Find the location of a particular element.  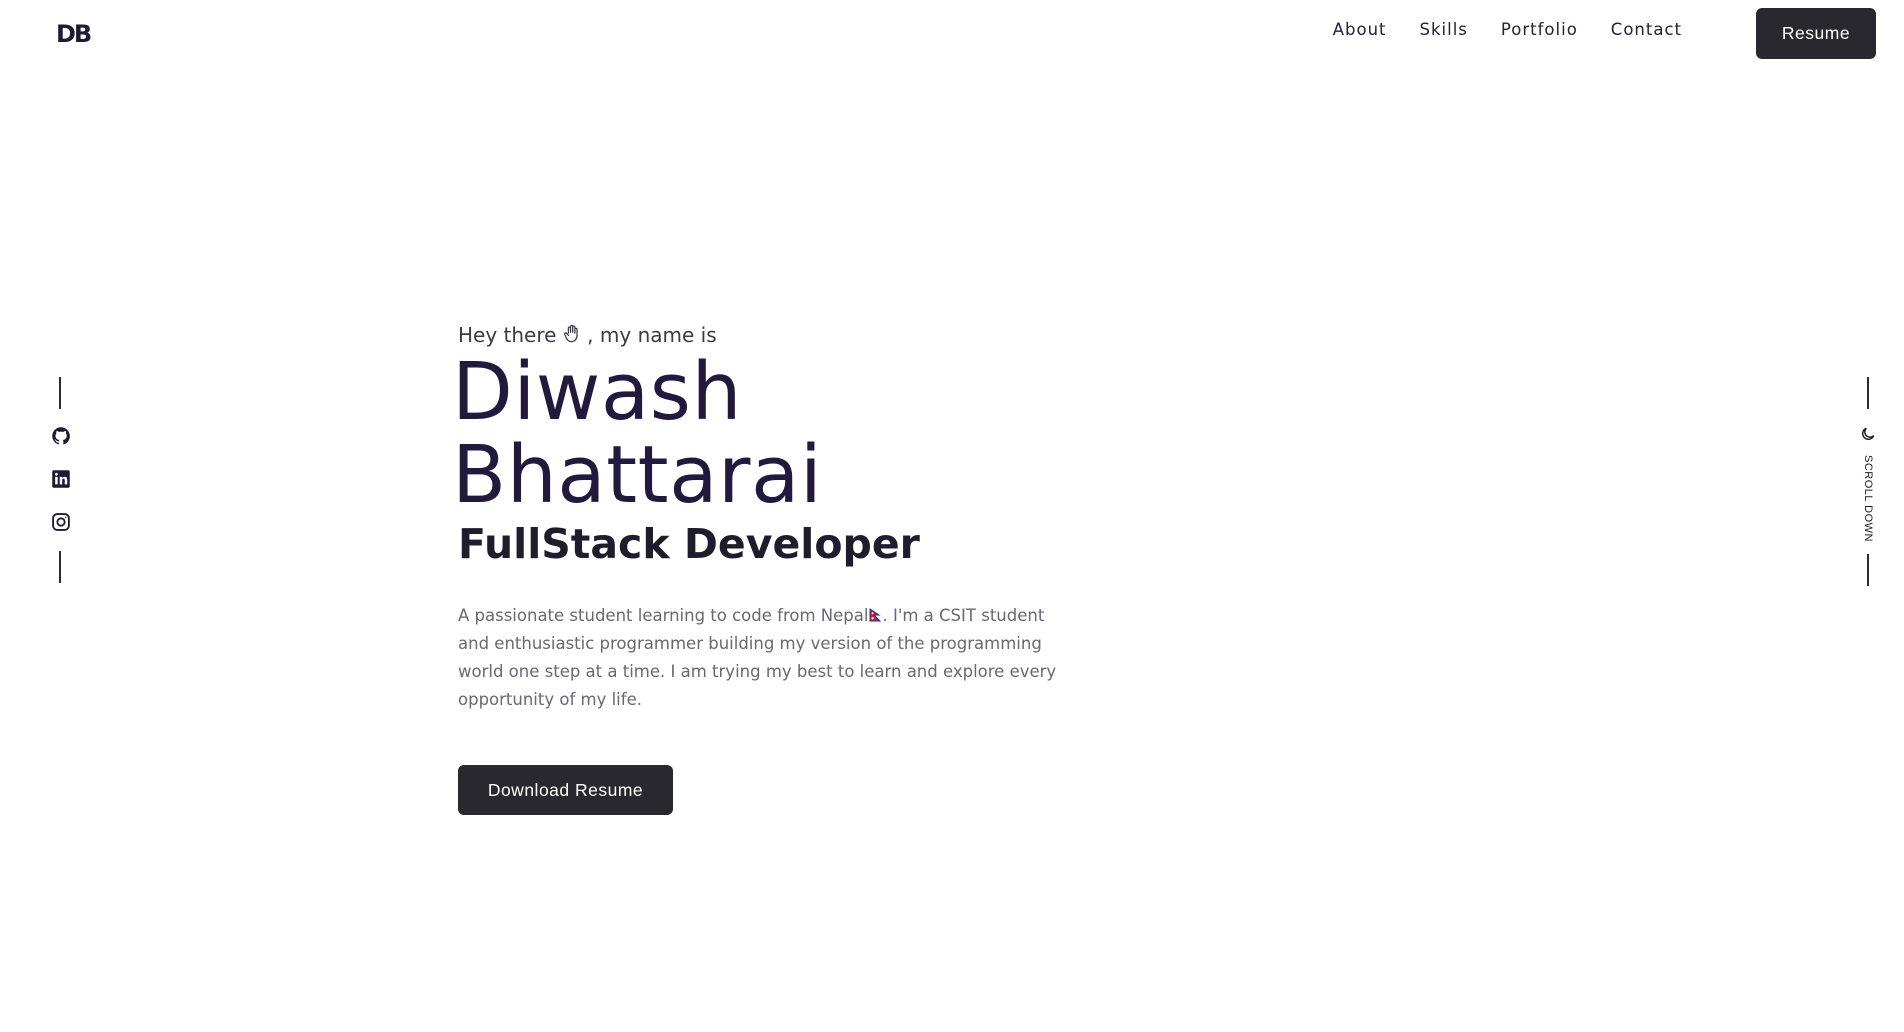

moon-icon is located at coordinates (1869, 436).